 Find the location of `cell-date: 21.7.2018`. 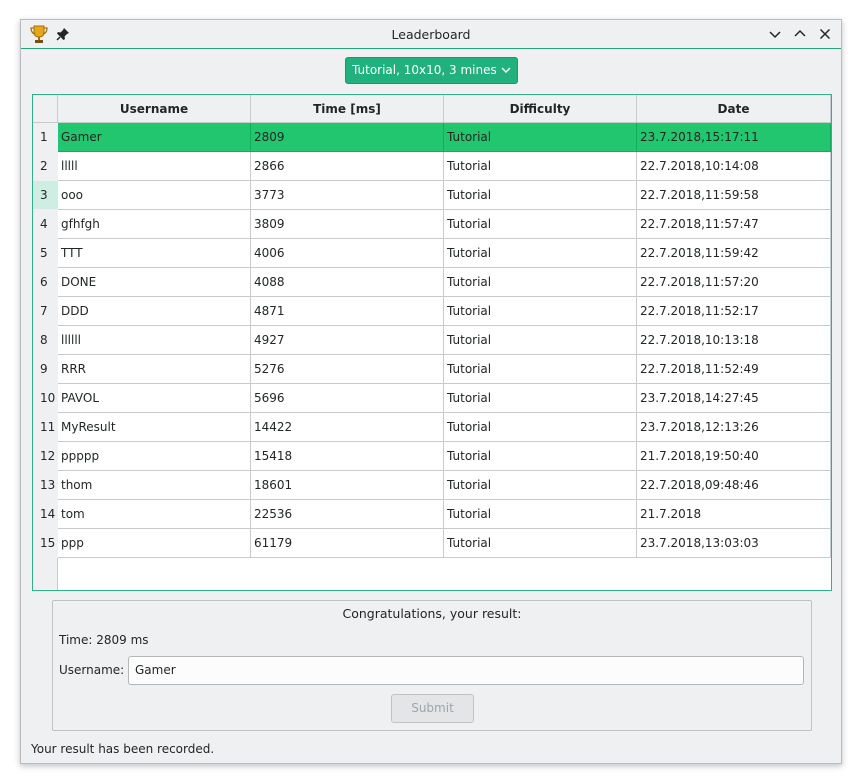

cell-date: 21.7.2018 is located at coordinates (734, 514).